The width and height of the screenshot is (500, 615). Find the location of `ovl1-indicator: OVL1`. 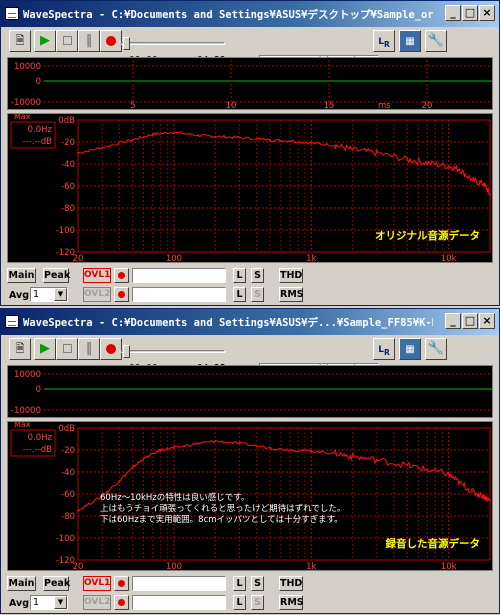

ovl1-indicator: OVL1 is located at coordinates (97, 275).